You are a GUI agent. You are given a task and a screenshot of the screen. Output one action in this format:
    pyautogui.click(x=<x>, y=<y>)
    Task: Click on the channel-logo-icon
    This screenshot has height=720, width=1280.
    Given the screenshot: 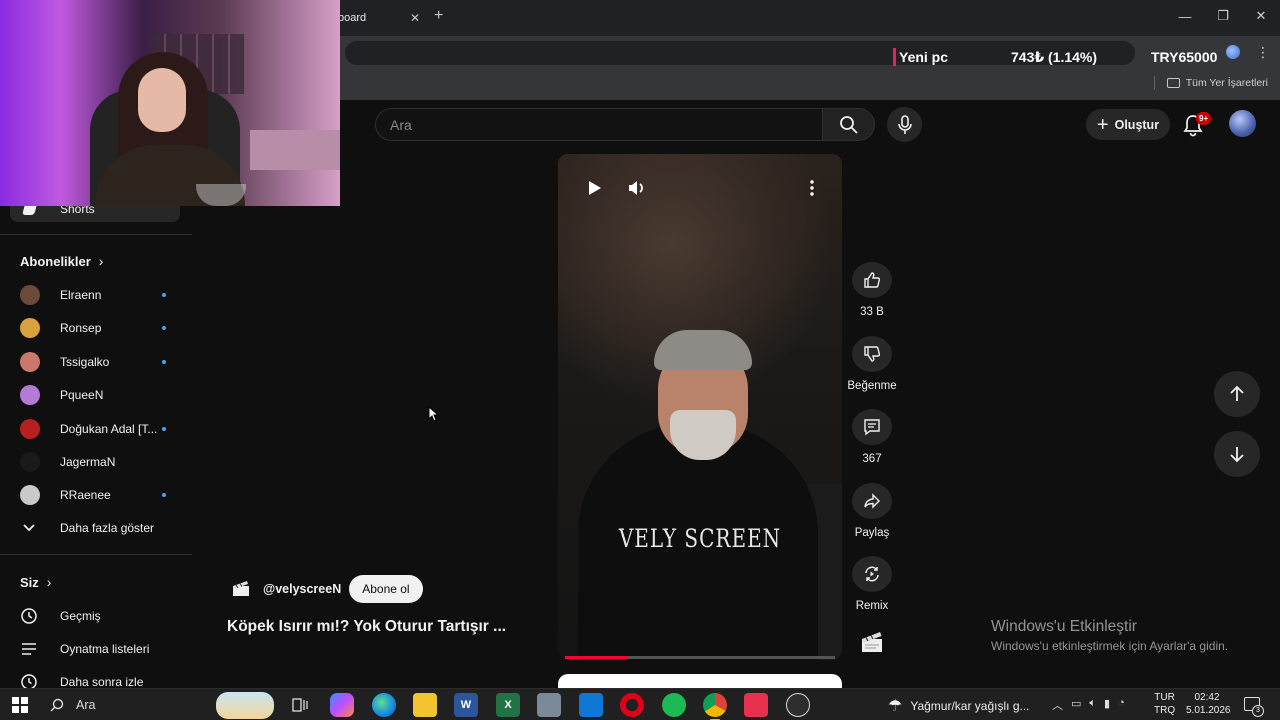 What is the action you would take?
    pyautogui.click(x=241, y=589)
    